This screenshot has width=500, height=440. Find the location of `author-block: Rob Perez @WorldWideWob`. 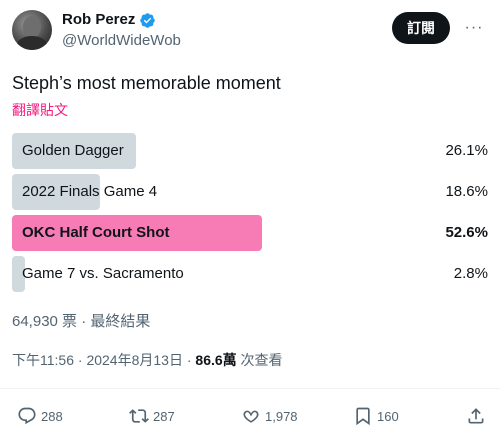

author-block: Rob Perez @WorldWideWob is located at coordinates (121, 30).